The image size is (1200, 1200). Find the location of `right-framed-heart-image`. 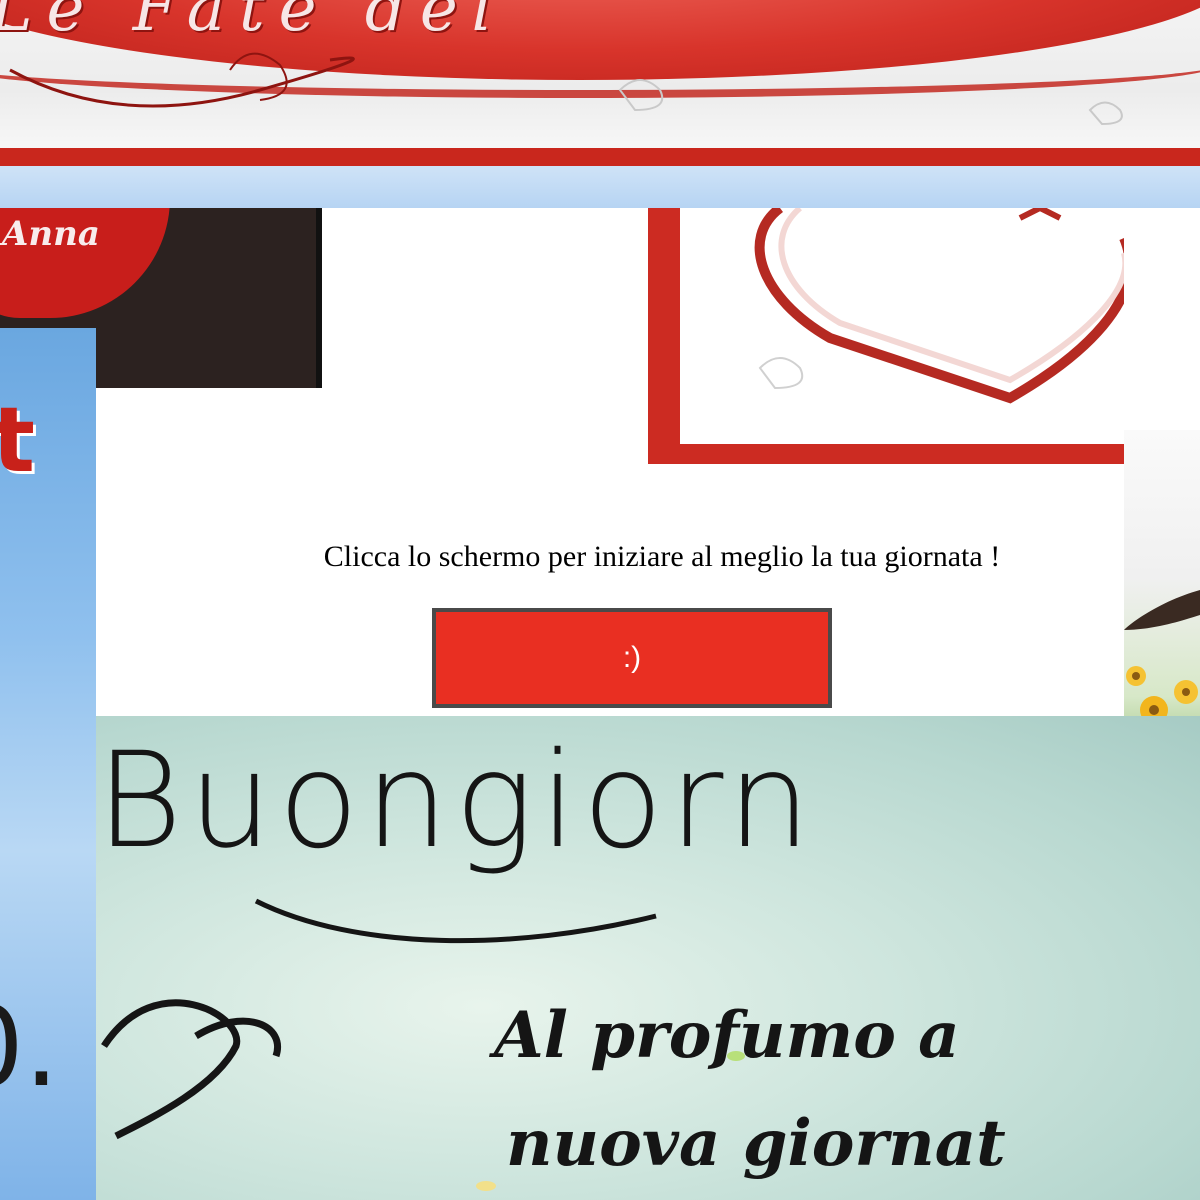

right-framed-heart-image is located at coordinates (886, 336).